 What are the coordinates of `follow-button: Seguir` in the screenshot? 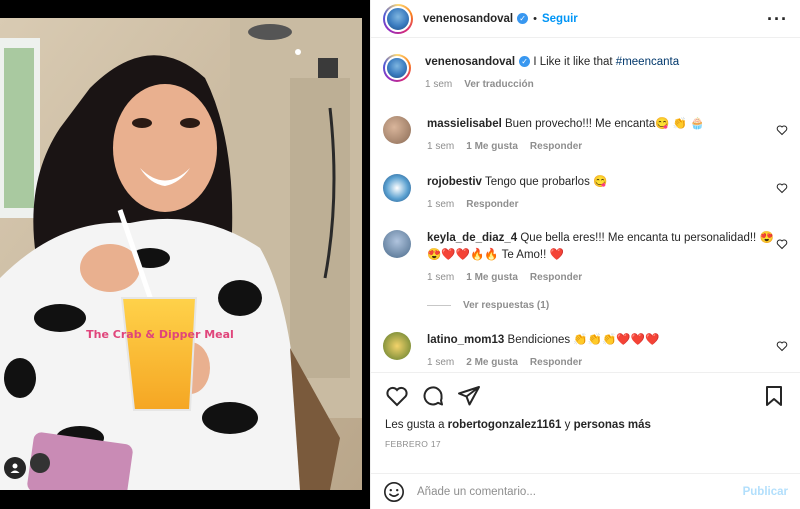 It's located at (560, 19).